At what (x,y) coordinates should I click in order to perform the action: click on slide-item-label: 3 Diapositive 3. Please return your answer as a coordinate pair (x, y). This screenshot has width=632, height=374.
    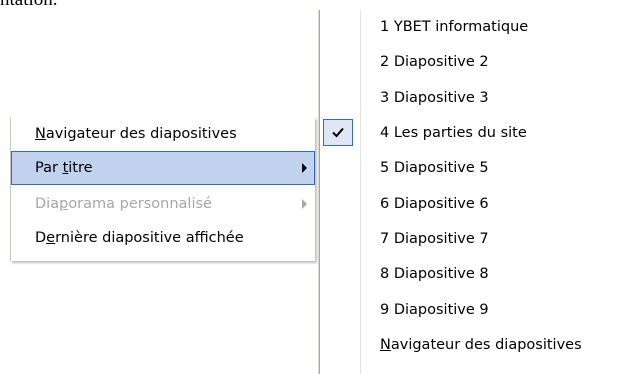
    Looking at the image, I should click on (434, 98).